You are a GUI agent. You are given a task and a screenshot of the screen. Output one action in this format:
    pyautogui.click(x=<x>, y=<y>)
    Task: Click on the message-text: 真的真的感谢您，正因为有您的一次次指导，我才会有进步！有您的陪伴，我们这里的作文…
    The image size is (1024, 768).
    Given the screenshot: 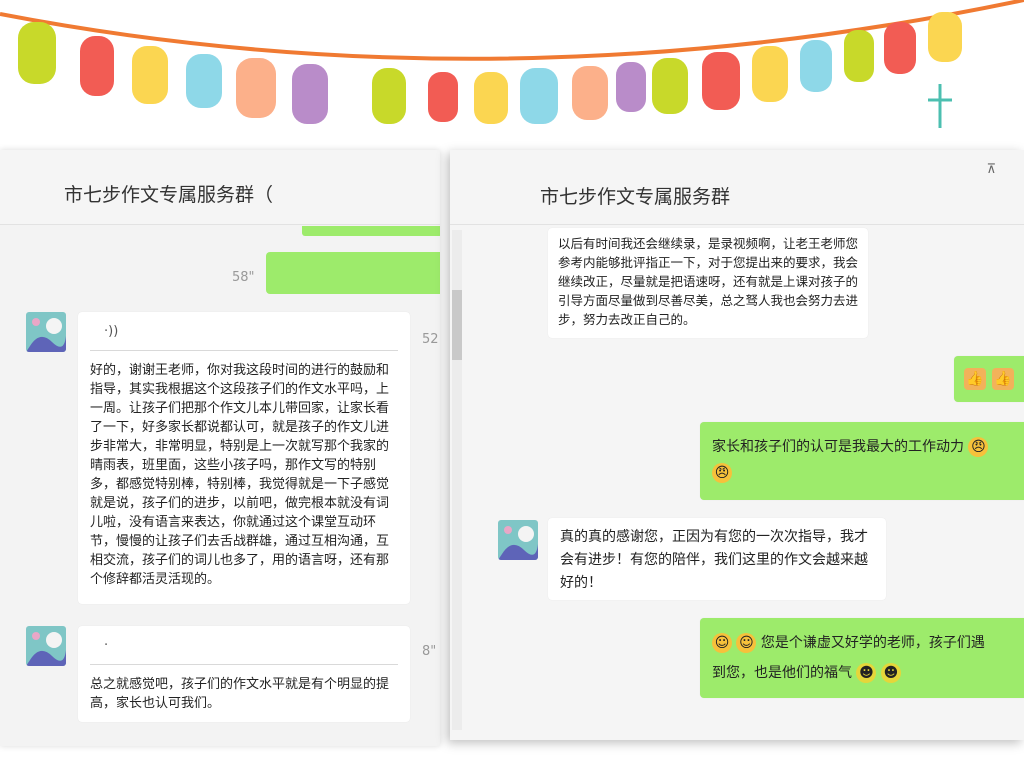 What is the action you would take?
    pyautogui.click(x=714, y=560)
    